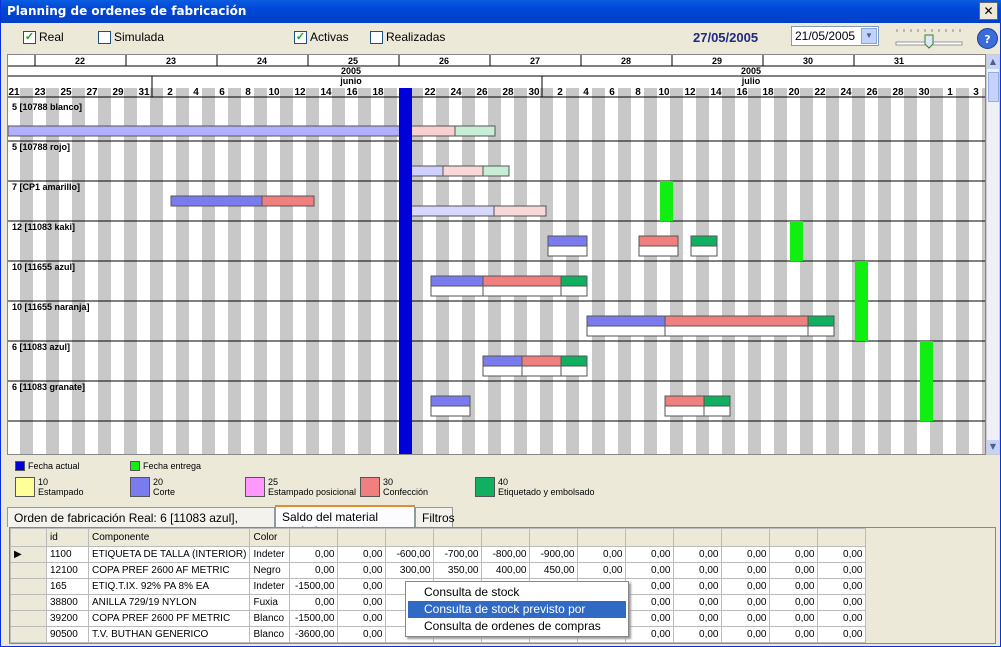 The width and height of the screenshot is (1001, 647). What do you see at coordinates (67, 634) in the screenshot?
I see `cell-id: 90500` at bounding box center [67, 634].